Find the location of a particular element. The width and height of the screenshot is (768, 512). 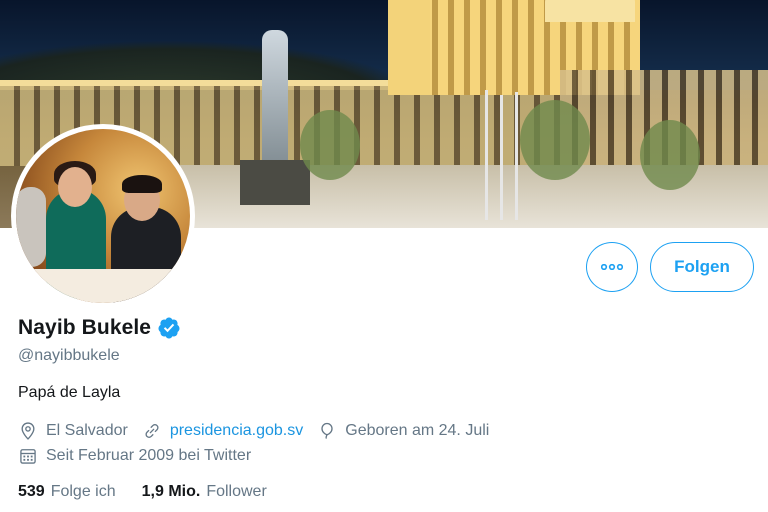

more-horizontal-icon is located at coordinates (612, 267).